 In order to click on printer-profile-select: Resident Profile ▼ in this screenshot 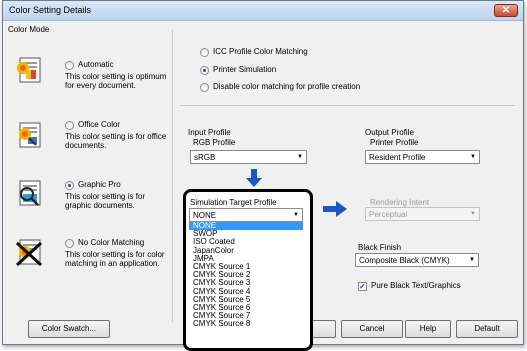, I will do `click(422, 157)`.